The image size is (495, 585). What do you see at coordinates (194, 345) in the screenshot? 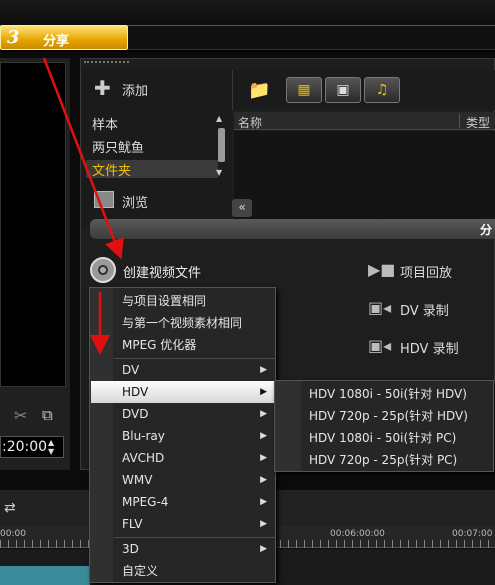
I see `menu-item-mpeg-optimizer: MPEG 优化器` at bounding box center [194, 345].